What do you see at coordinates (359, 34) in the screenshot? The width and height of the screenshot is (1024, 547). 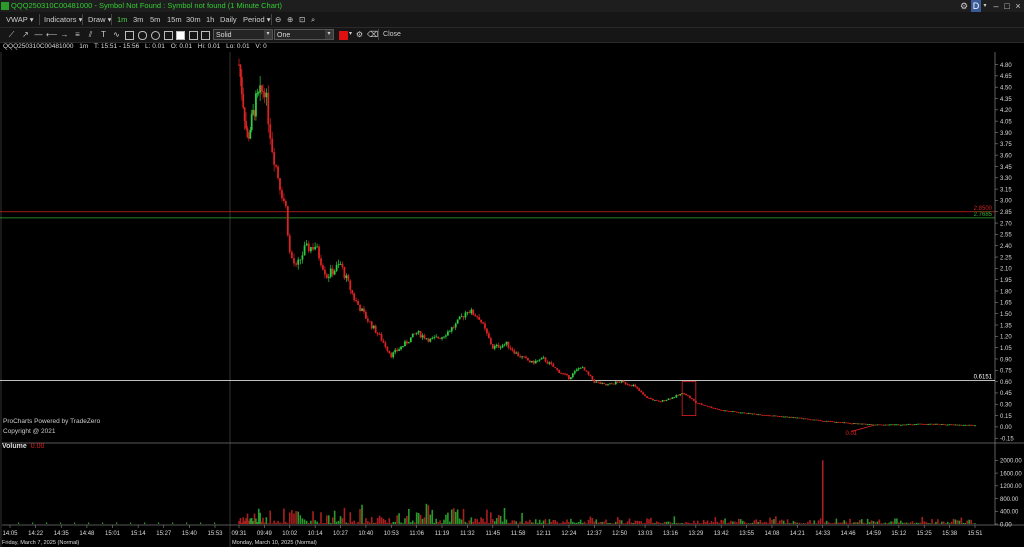 I see `properties-gear-icon: ⚙` at bounding box center [359, 34].